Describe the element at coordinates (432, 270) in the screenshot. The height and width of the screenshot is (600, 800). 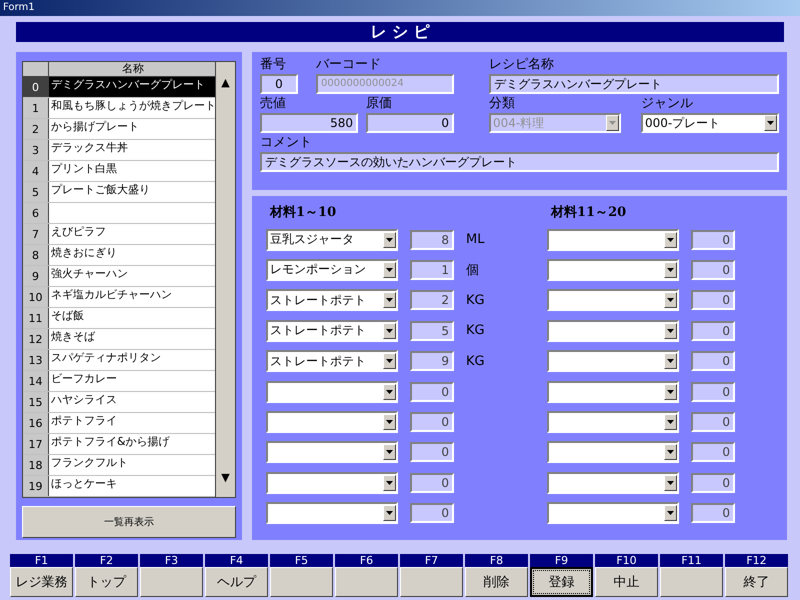
I see `quantity-field: 1` at that location.